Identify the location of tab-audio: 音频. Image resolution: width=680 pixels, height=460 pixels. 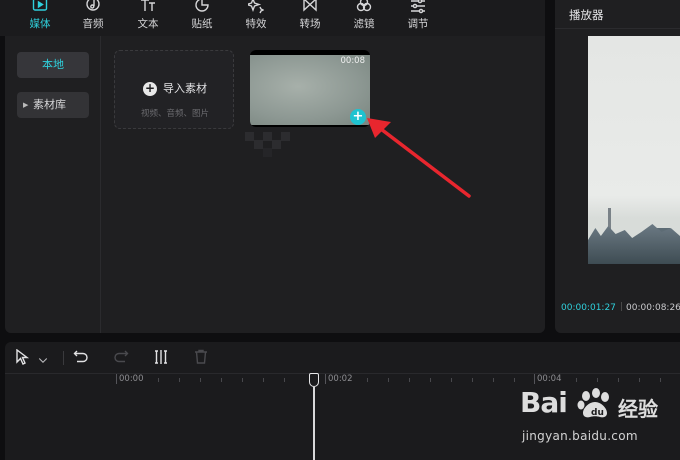
(93, 18).